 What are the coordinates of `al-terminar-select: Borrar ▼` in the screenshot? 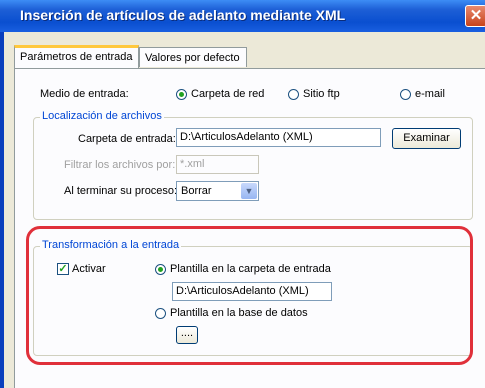 It's located at (217, 191).